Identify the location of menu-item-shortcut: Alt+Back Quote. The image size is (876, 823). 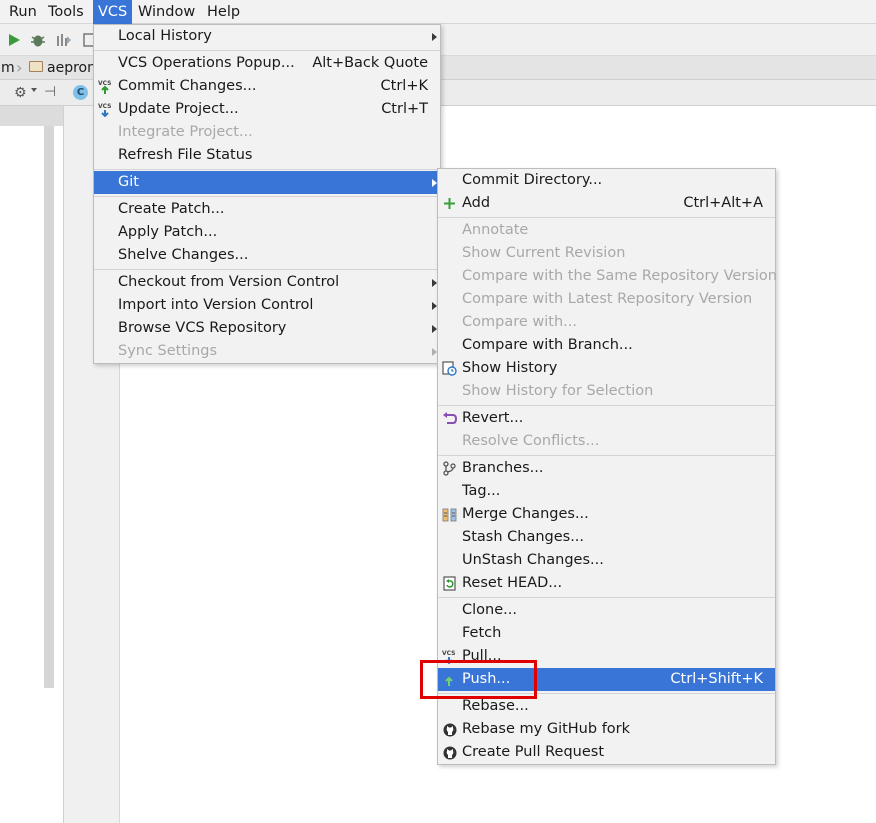
(370, 63).